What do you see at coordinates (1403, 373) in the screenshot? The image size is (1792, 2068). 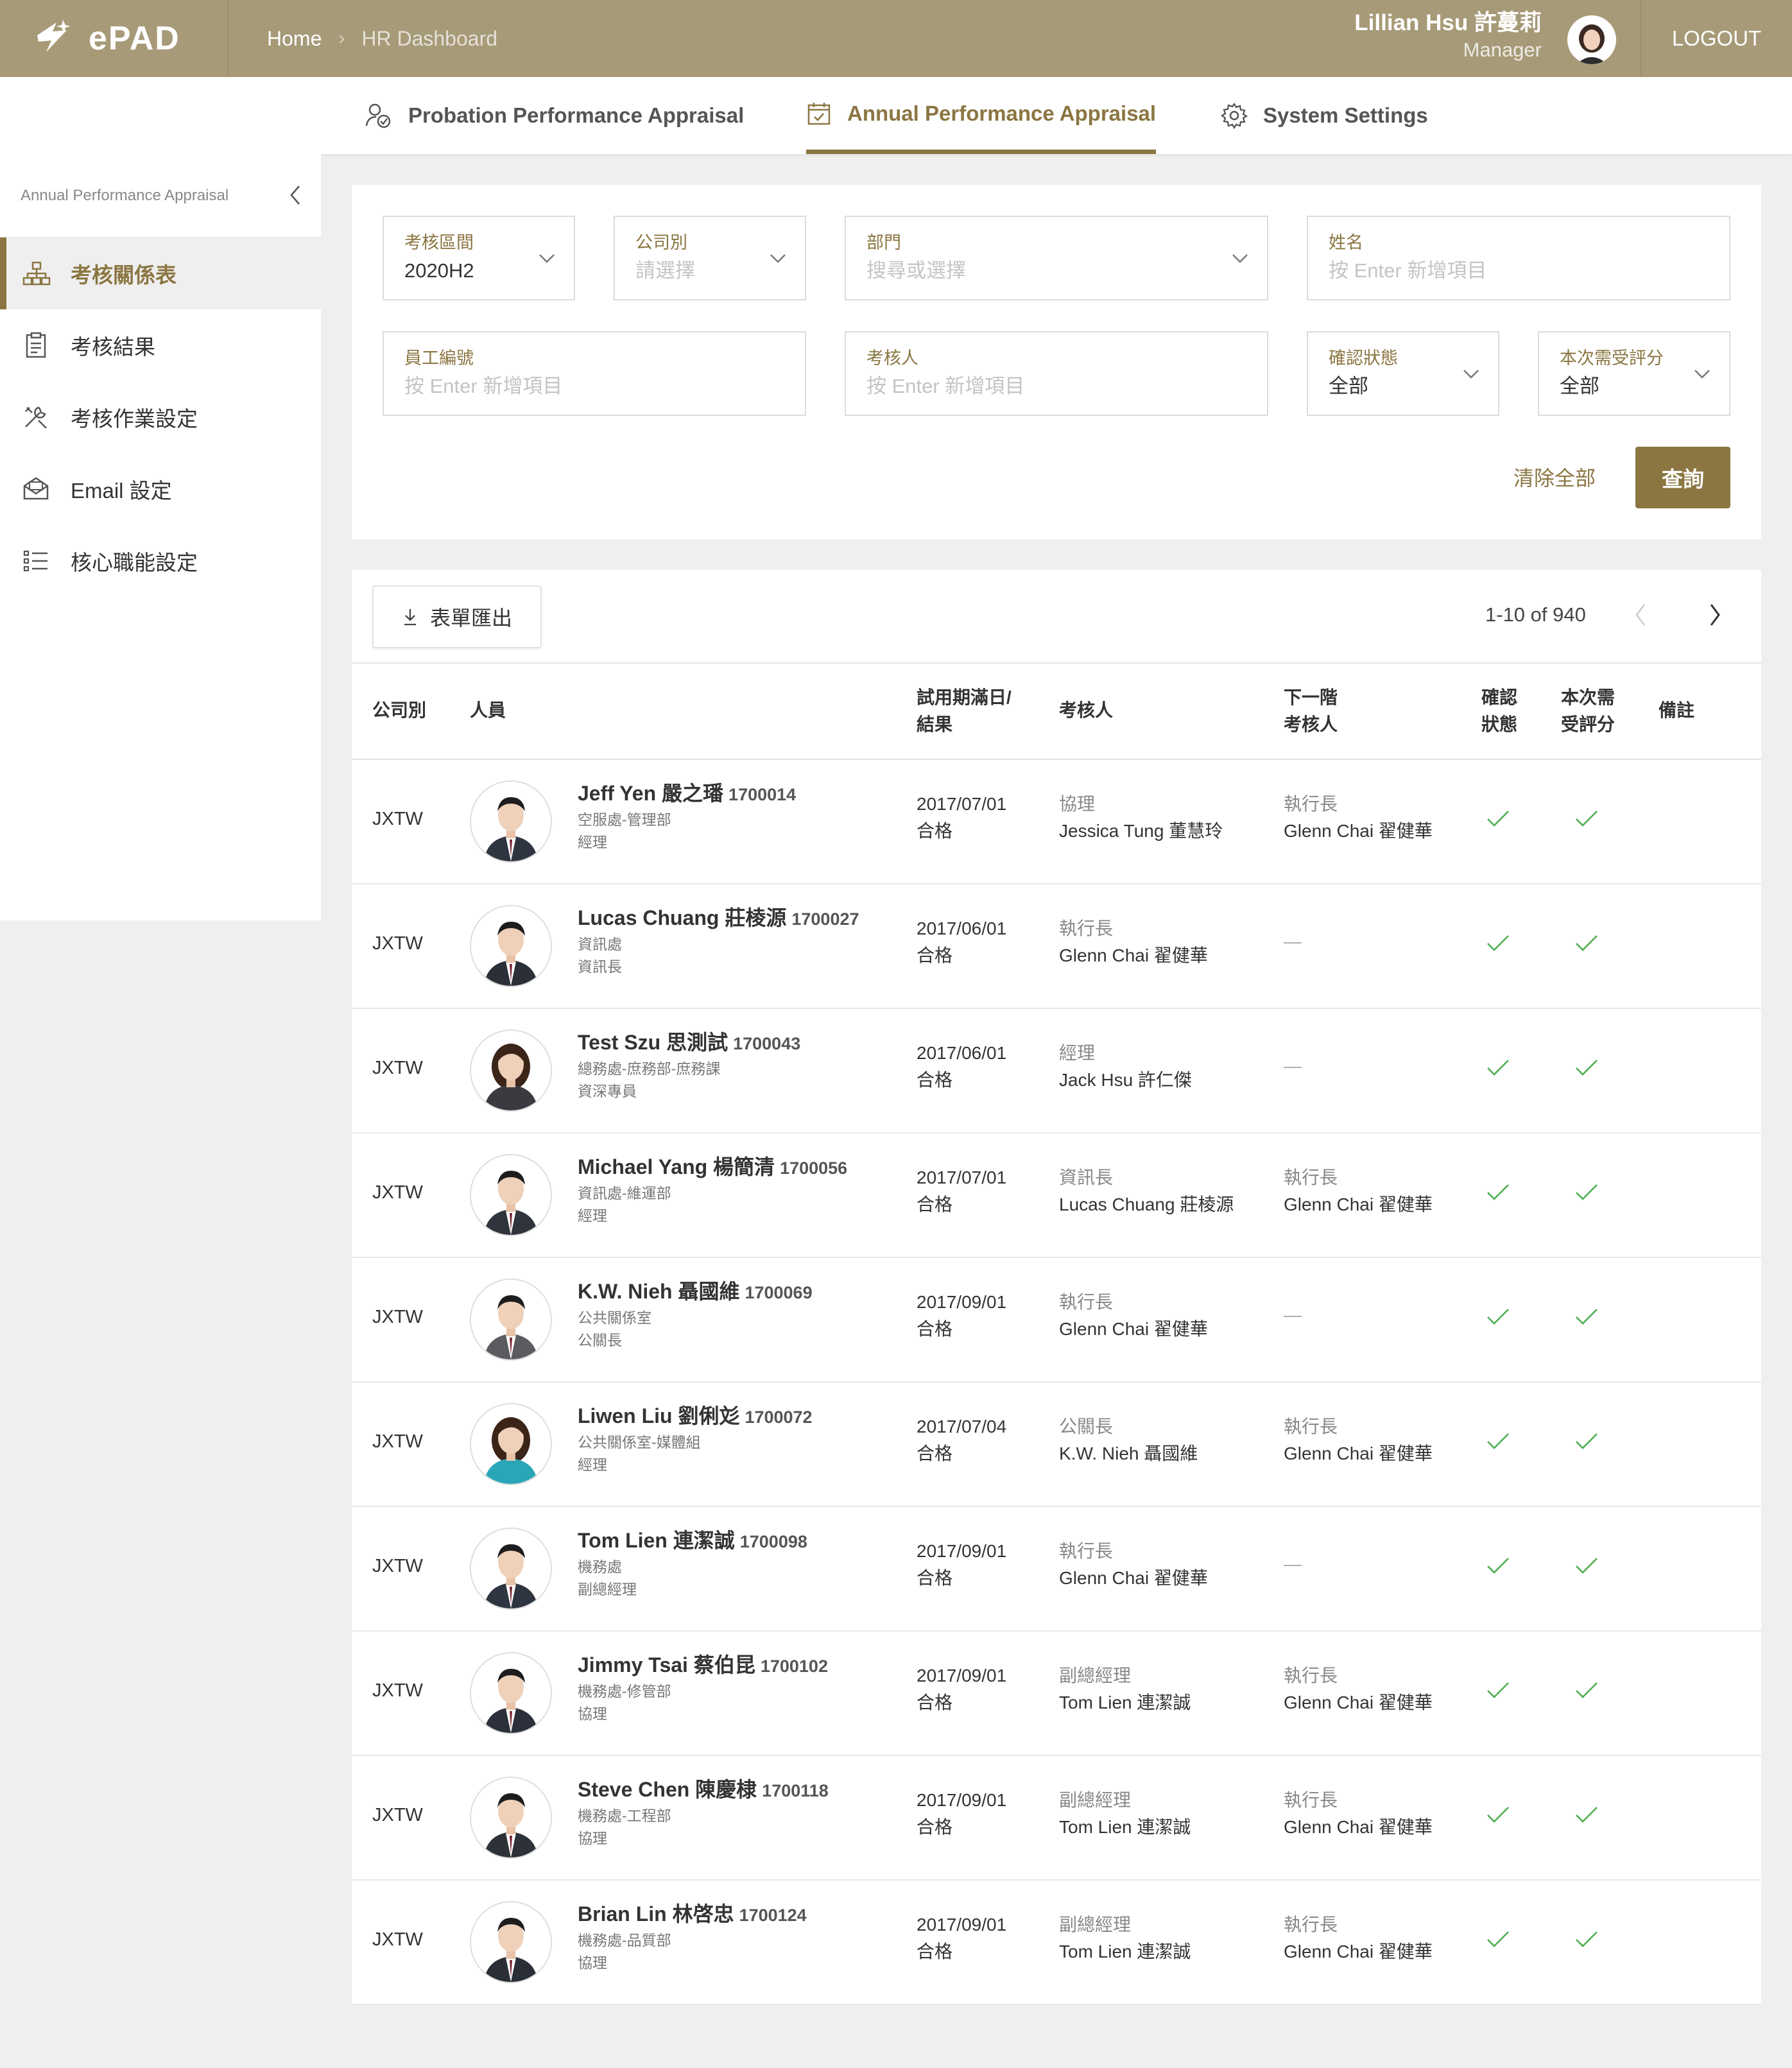 I see `status-select: 確認狀態 全部` at bounding box center [1403, 373].